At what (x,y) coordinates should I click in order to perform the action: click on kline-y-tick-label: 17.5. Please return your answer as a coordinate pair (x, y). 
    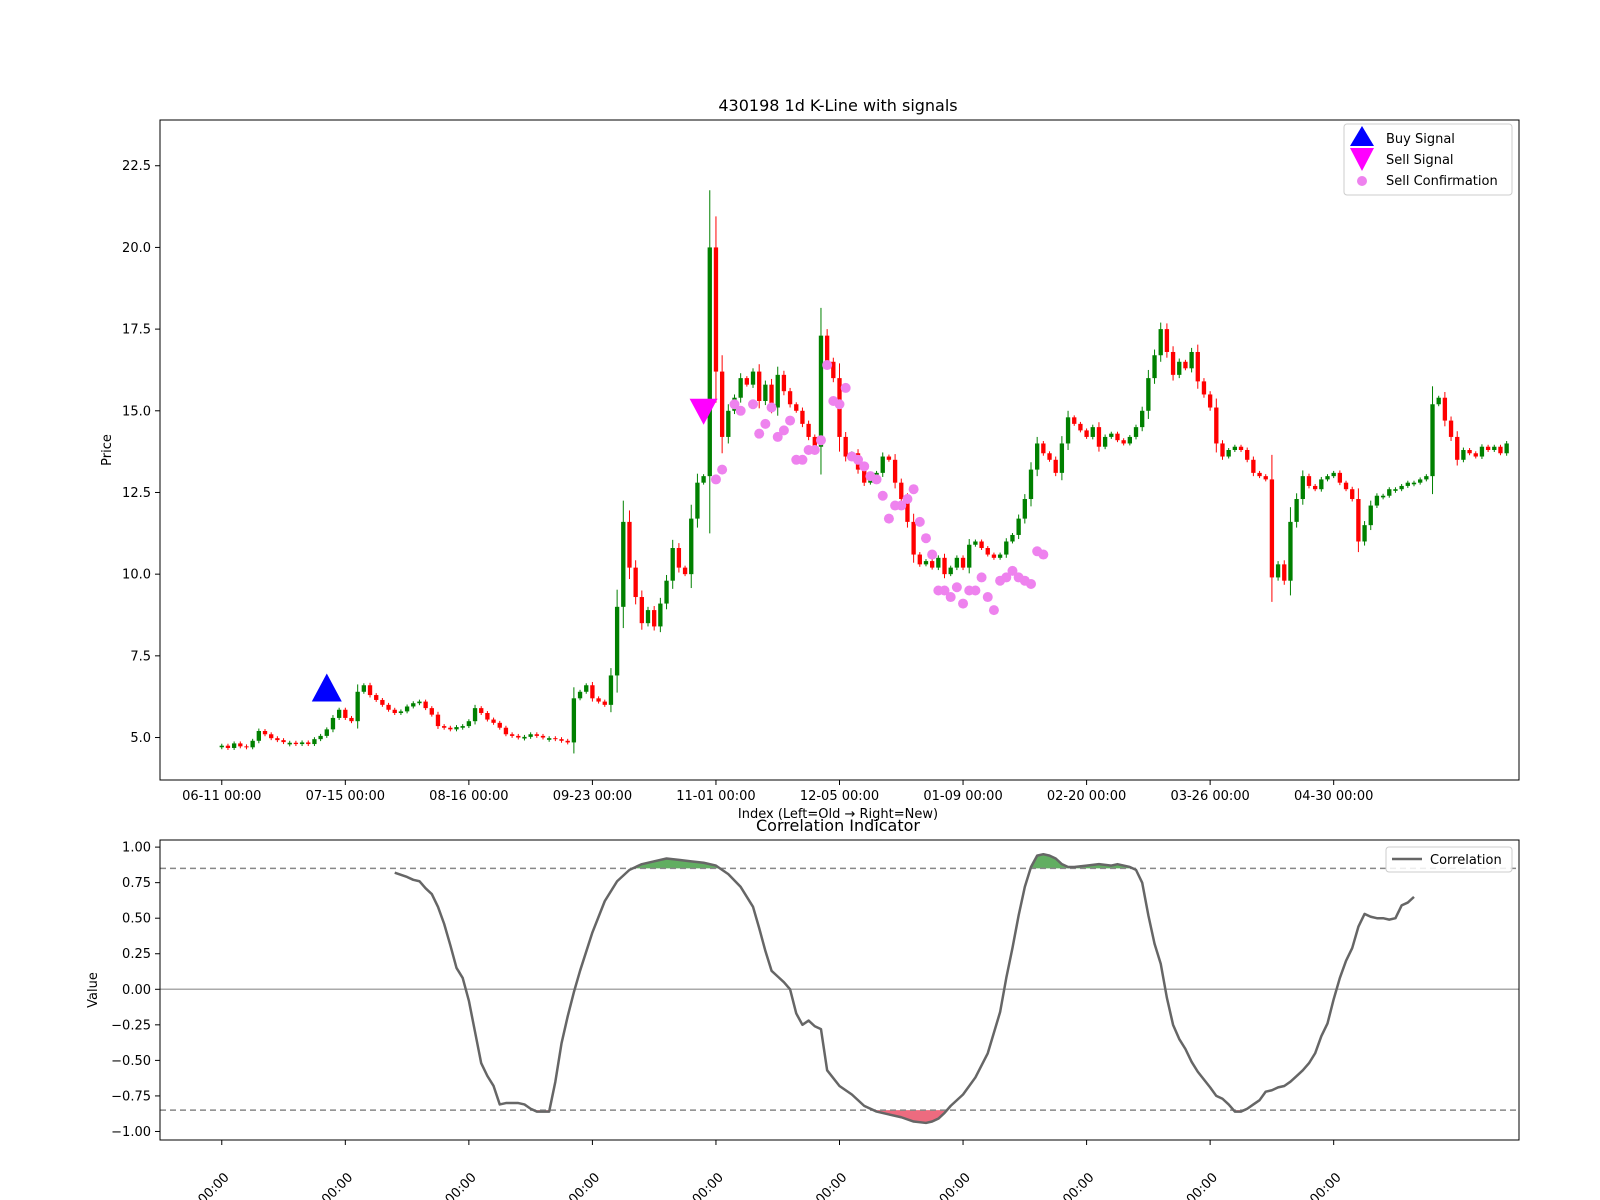
    Looking at the image, I should click on (136, 330).